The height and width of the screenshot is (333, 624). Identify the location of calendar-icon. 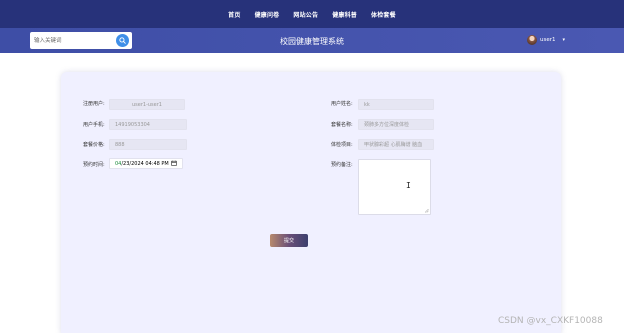
(174, 164).